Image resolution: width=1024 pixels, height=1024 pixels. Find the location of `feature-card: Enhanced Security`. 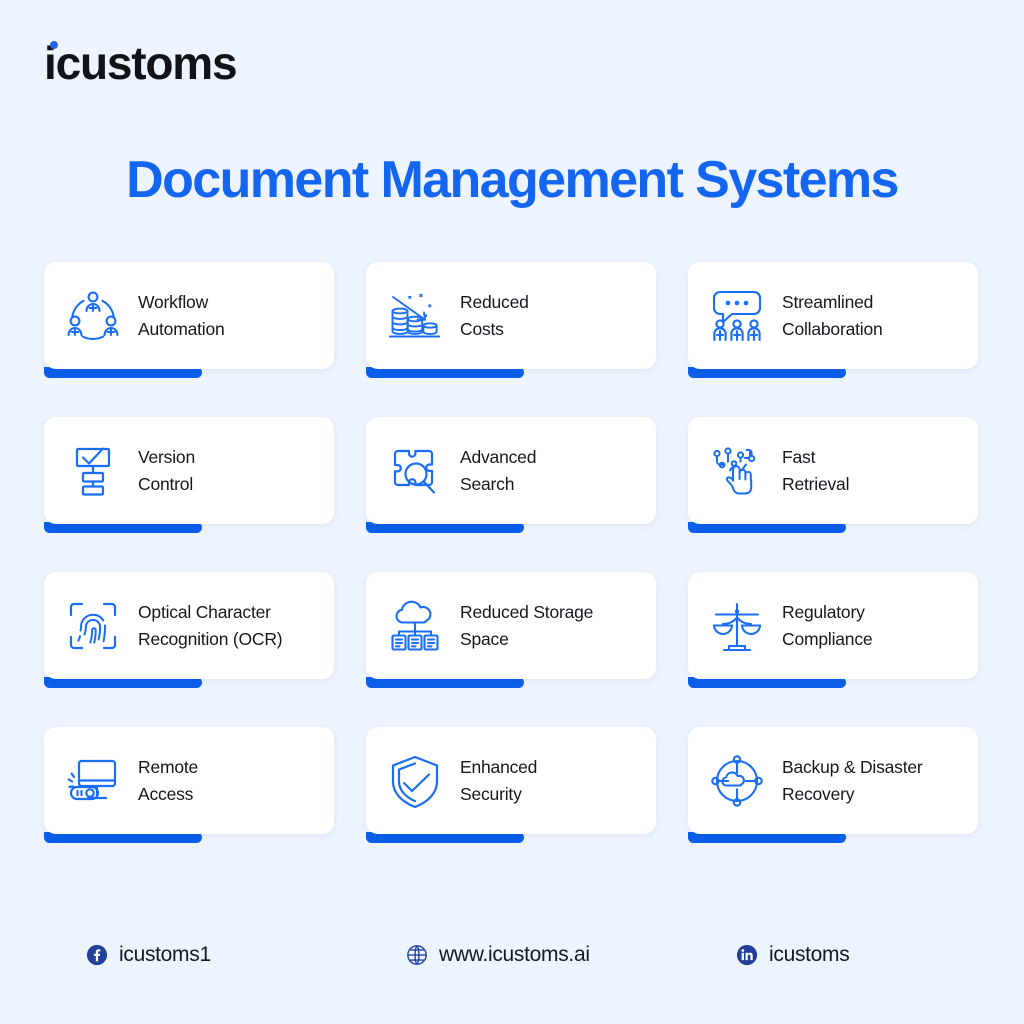

feature-card: Enhanced Security is located at coordinates (511, 785).